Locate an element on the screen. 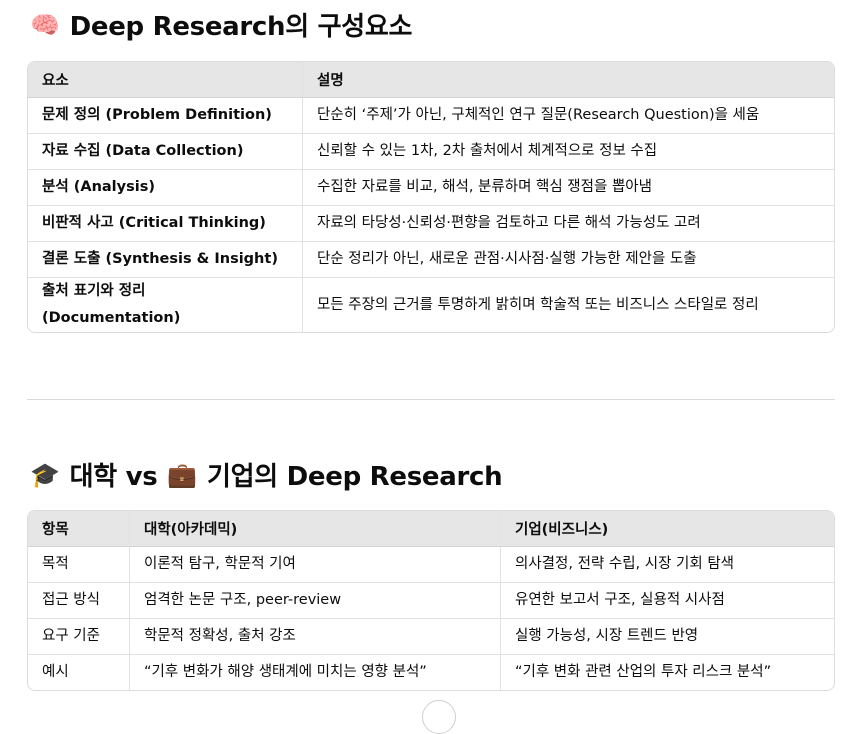  briefcase-icon: 💼 is located at coordinates (182, 474).